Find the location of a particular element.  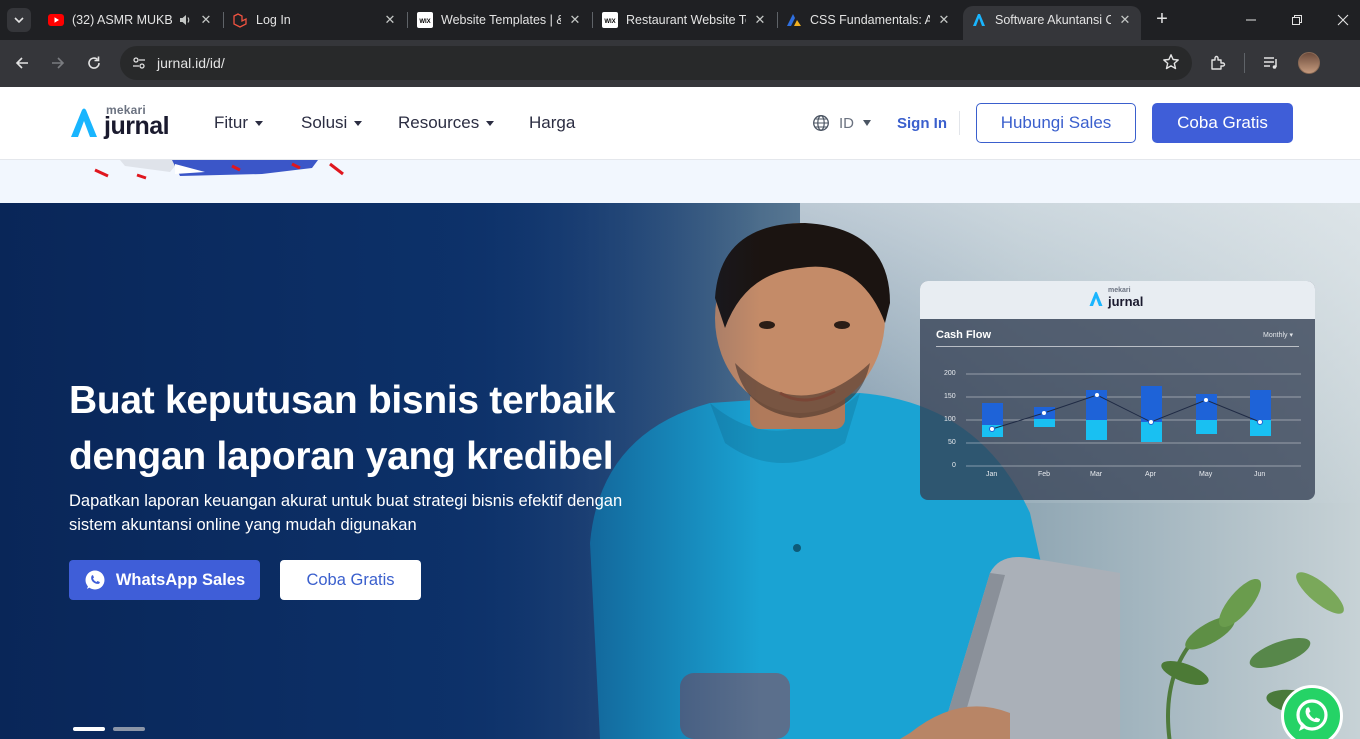

arrow-right-icon is located at coordinates (58, 63).